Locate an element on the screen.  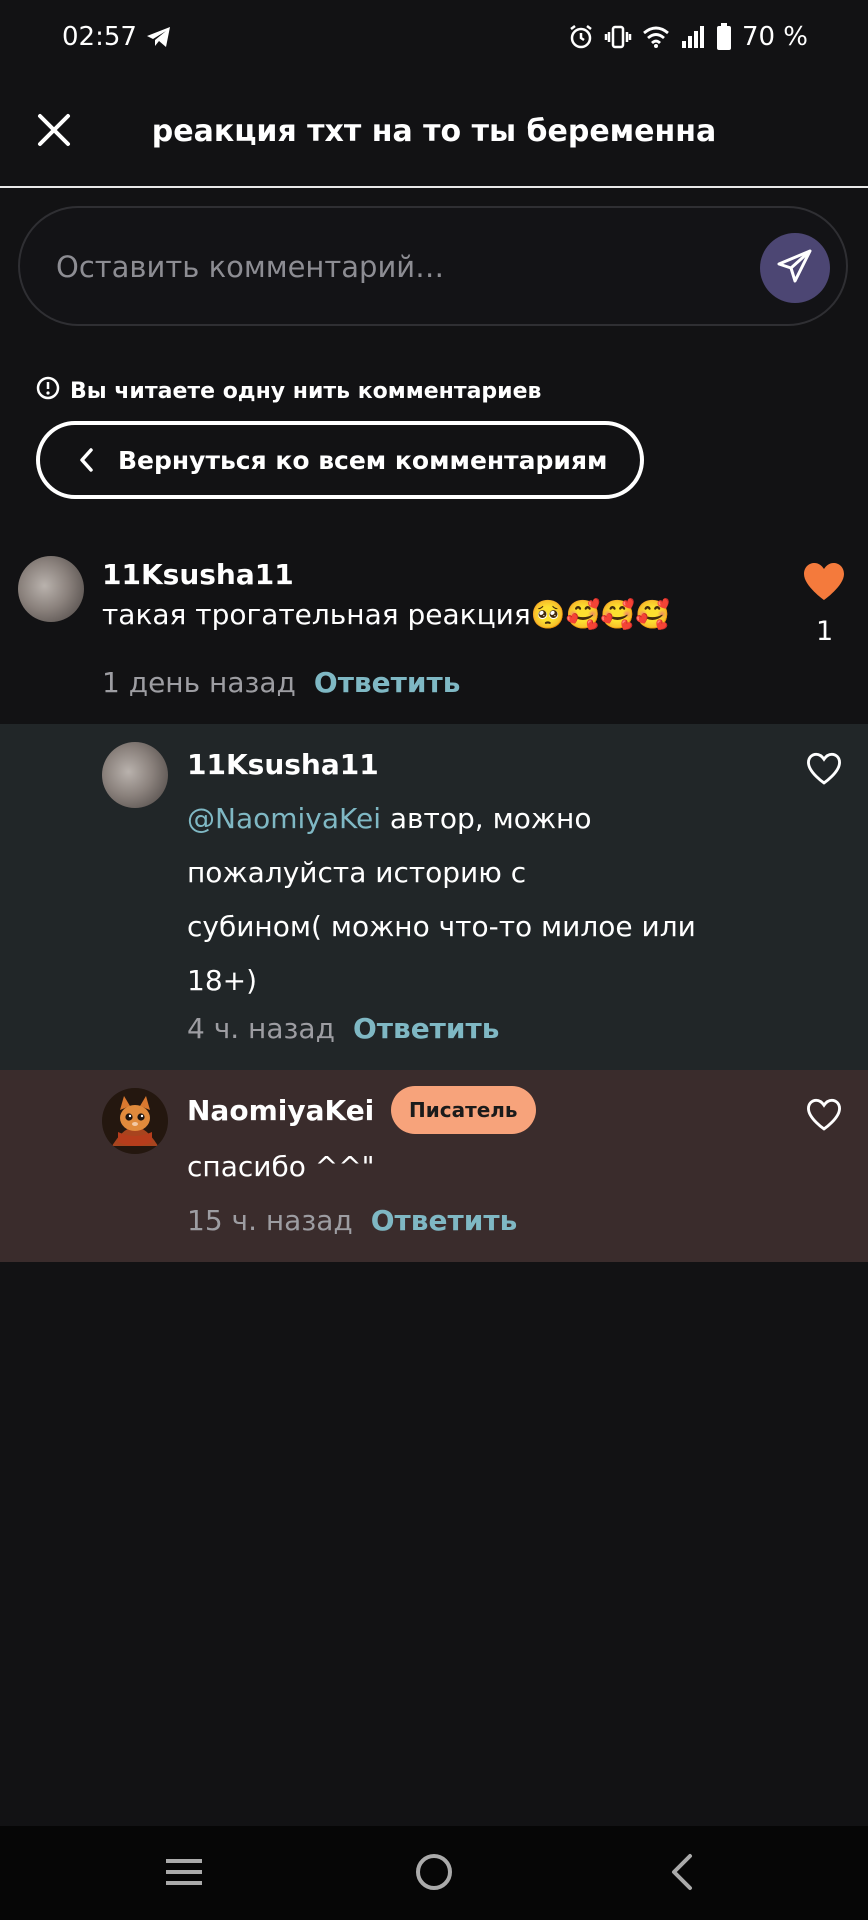
comment-text-part: субином( можно что-то милое или is located at coordinates (441, 926).